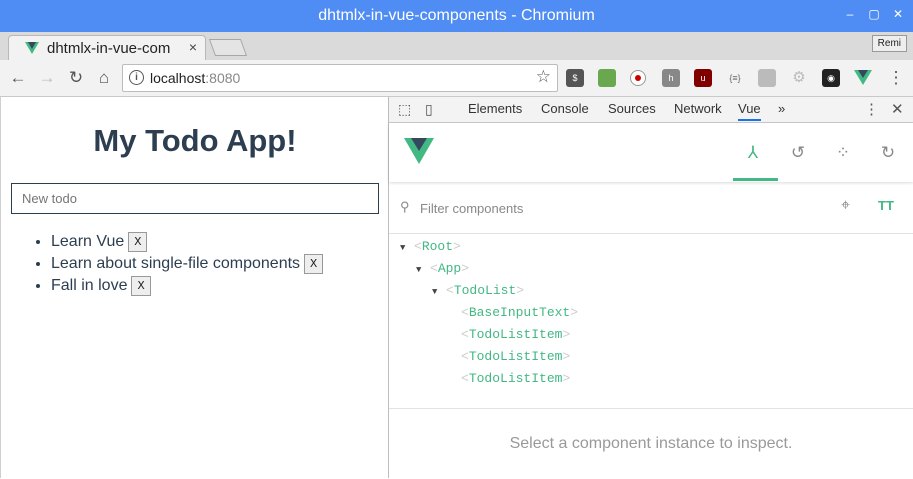 The height and width of the screenshot is (479, 913). Describe the element at coordinates (651, 208) in the screenshot. I see `filter-bar: ⚲ Filter components ⌖ TT` at that location.